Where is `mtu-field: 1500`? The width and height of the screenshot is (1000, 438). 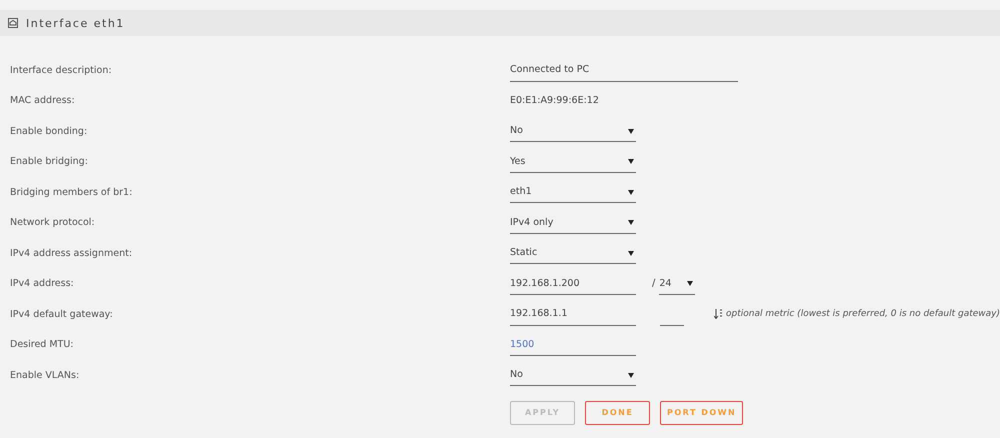
mtu-field: 1500 is located at coordinates (573, 344).